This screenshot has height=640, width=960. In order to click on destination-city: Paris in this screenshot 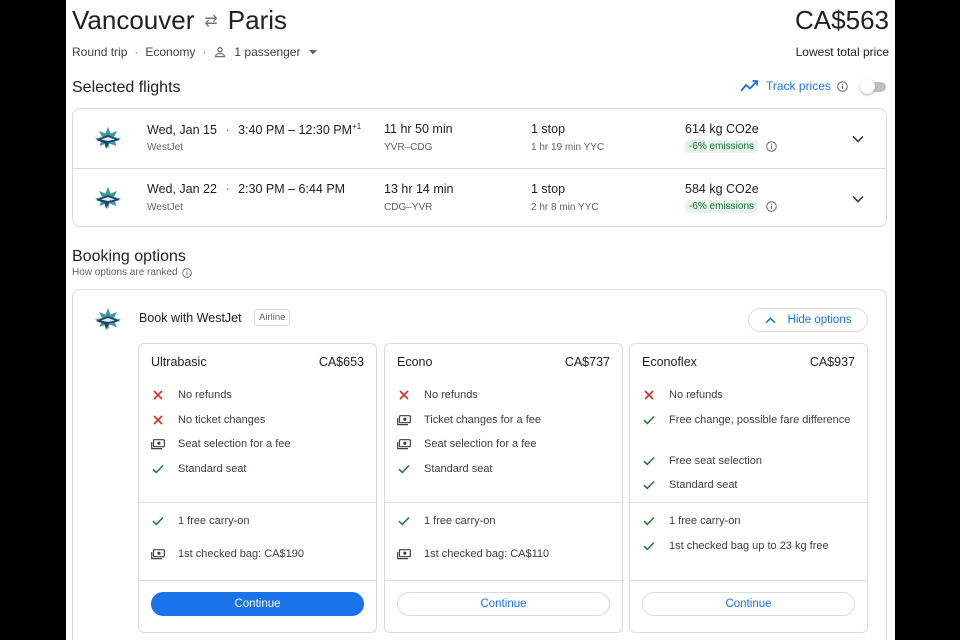, I will do `click(257, 20)`.